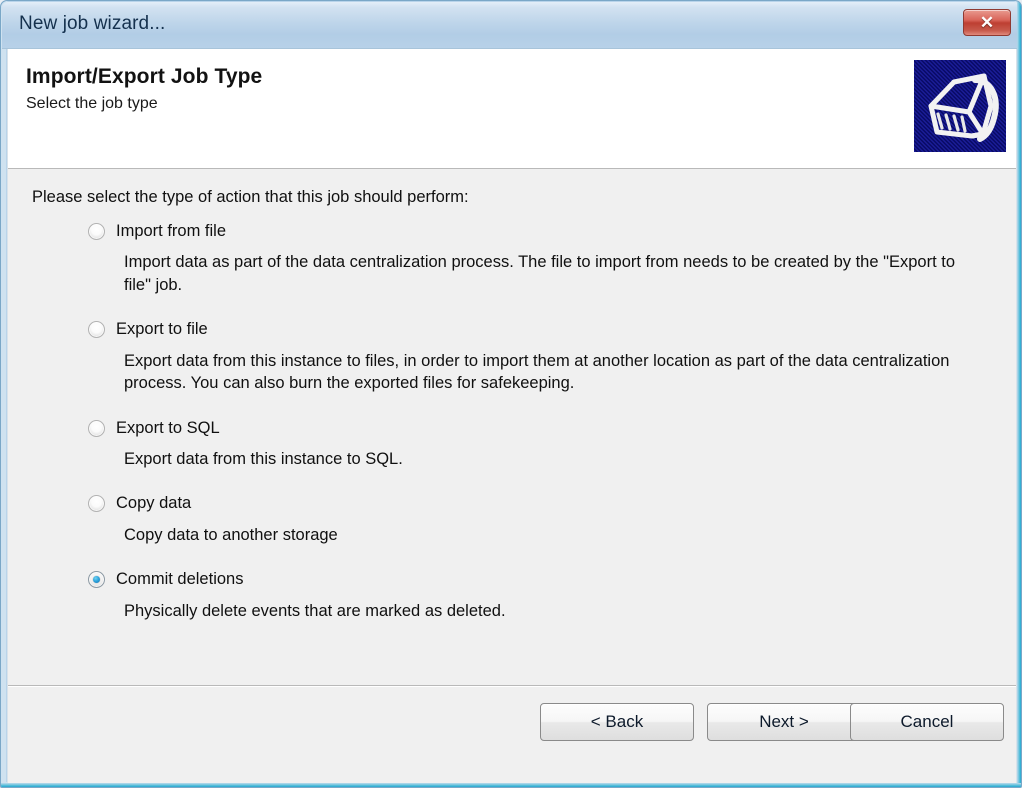 Image resolution: width=1022 pixels, height=788 pixels. What do you see at coordinates (617, 722) in the screenshot?
I see `back-button: < Back` at bounding box center [617, 722].